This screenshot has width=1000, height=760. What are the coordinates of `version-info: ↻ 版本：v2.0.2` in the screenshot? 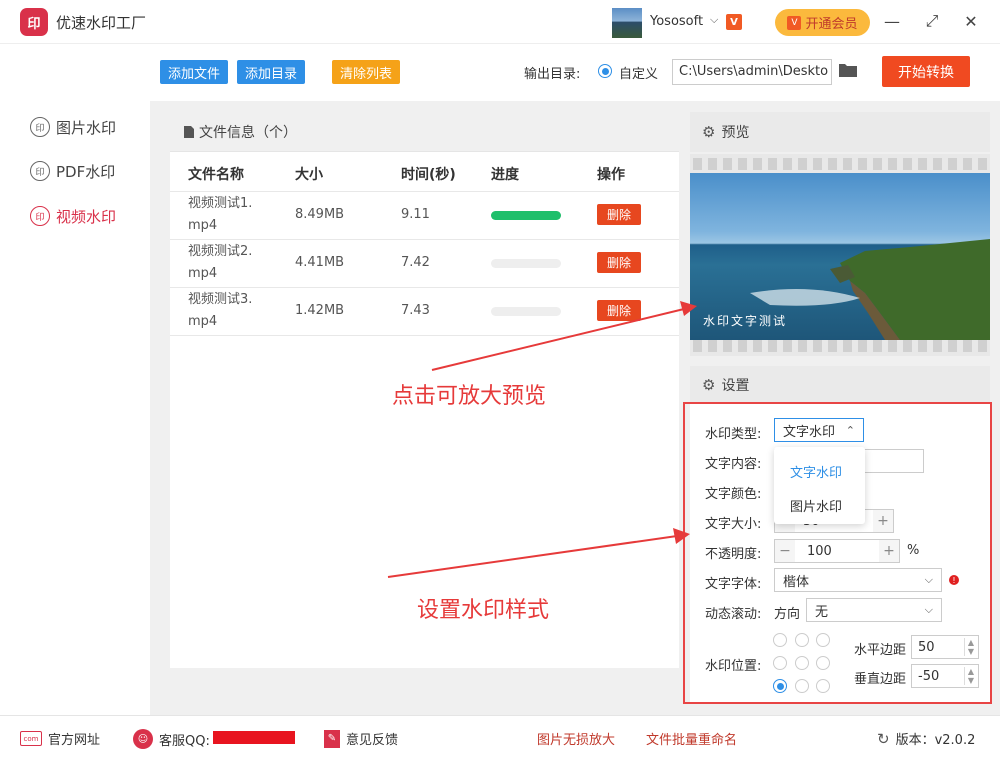 It's located at (926, 739).